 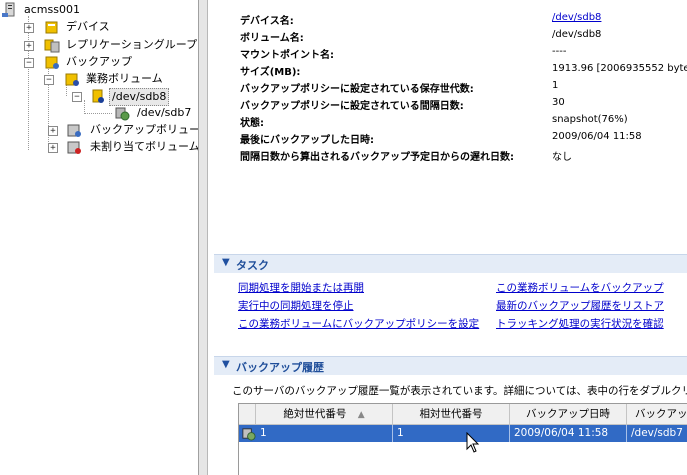 I want to click on column-label: 相対世代番号, so click(x=451, y=414).